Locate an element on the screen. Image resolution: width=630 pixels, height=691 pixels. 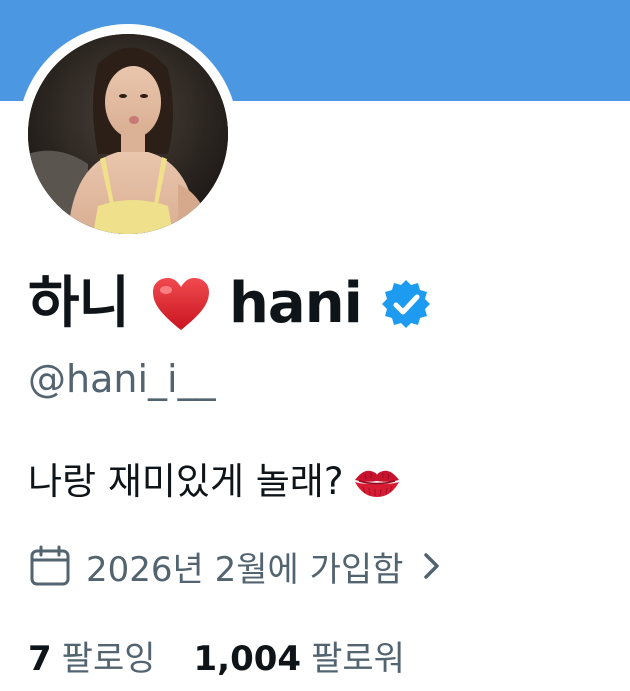
avatar is located at coordinates (128, 134).